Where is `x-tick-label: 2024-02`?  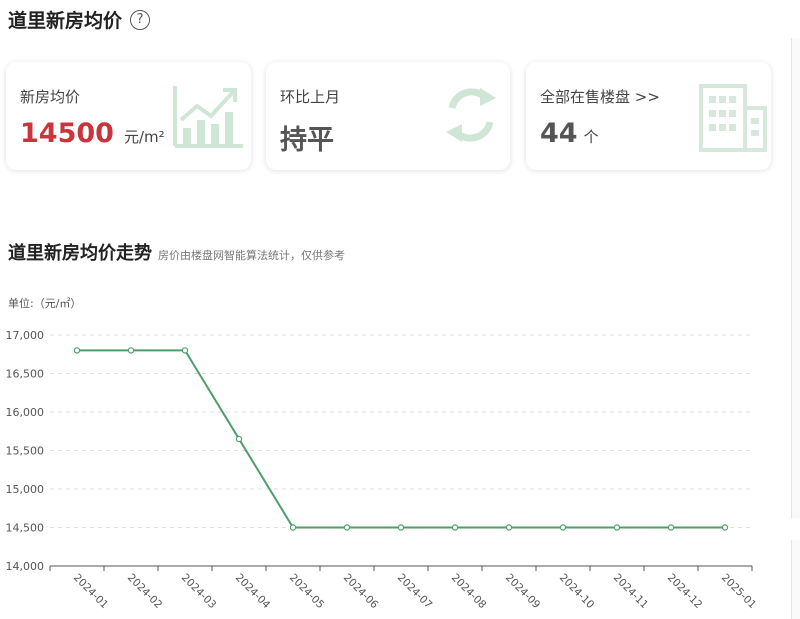 x-tick-label: 2024-02 is located at coordinates (145, 592).